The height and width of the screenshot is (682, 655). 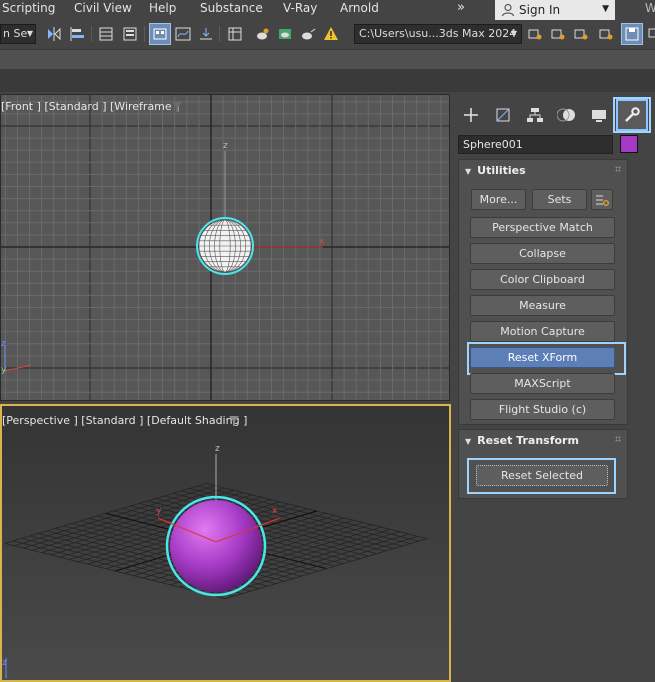 I want to click on display-icon, so click(x=599, y=116).